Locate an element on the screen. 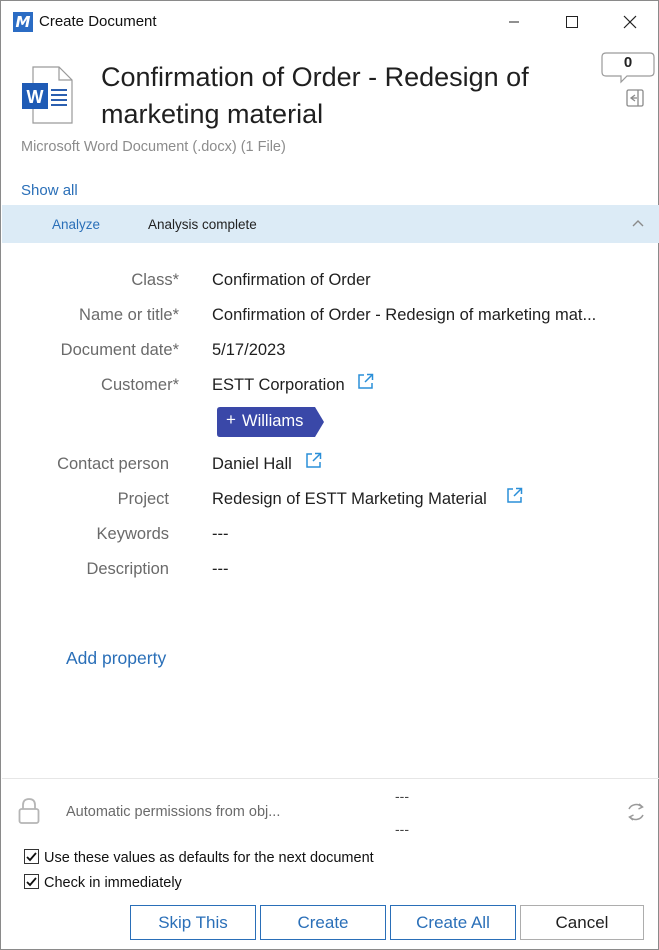 This screenshot has height=950, width=659. customer-label: Customer* is located at coordinates (140, 385).